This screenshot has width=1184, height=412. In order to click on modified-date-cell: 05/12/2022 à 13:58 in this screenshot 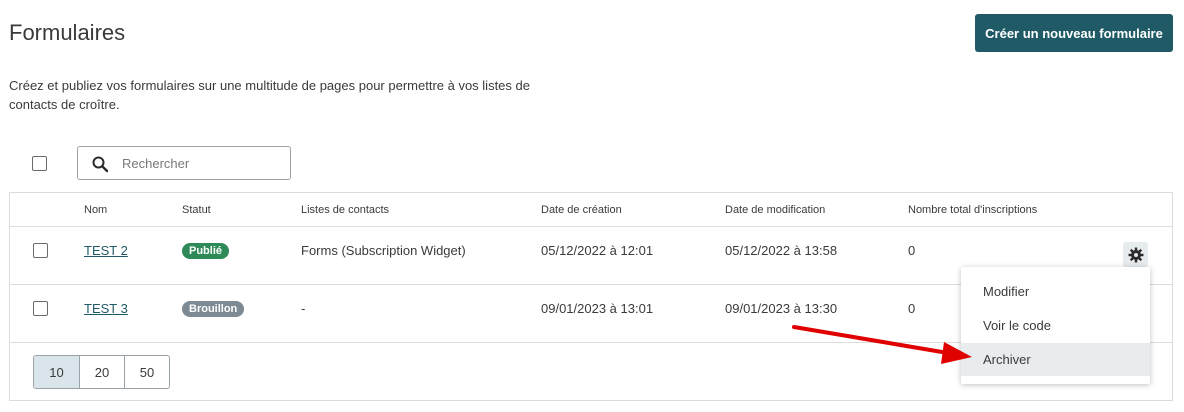, I will do `click(781, 250)`.